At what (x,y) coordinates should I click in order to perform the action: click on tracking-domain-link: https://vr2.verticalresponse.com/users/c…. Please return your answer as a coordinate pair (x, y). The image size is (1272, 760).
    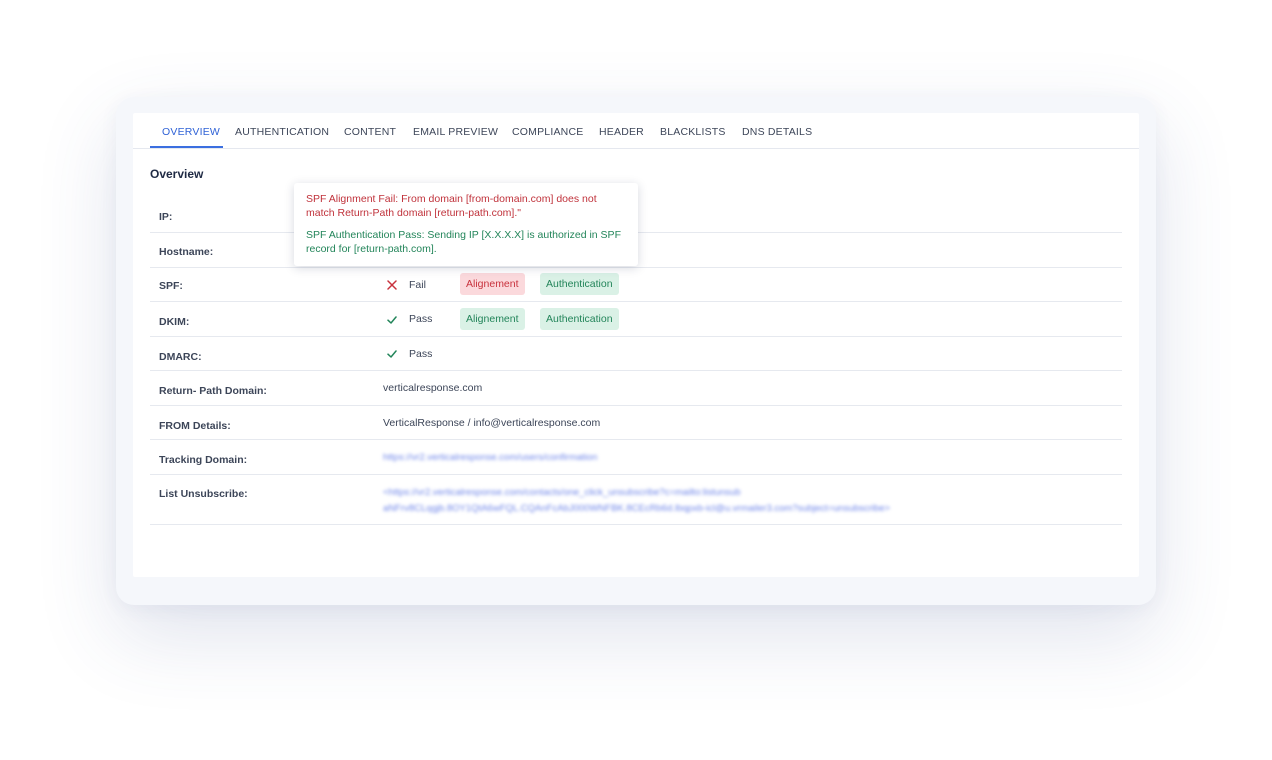
    Looking at the image, I should click on (490, 457).